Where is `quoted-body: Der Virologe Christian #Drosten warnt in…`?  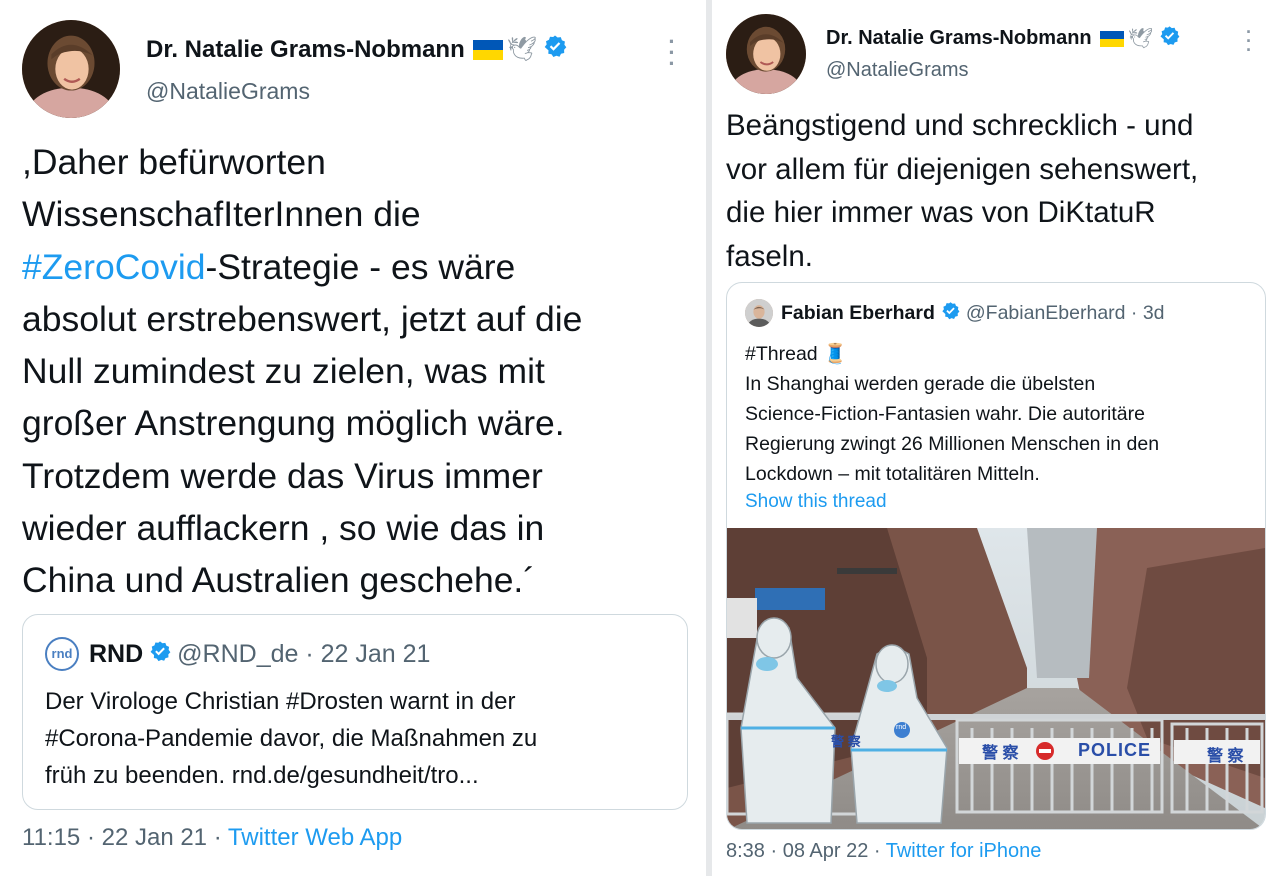
quoted-body: Der Virologe Christian #Drosten warnt in… is located at coordinates (291, 738).